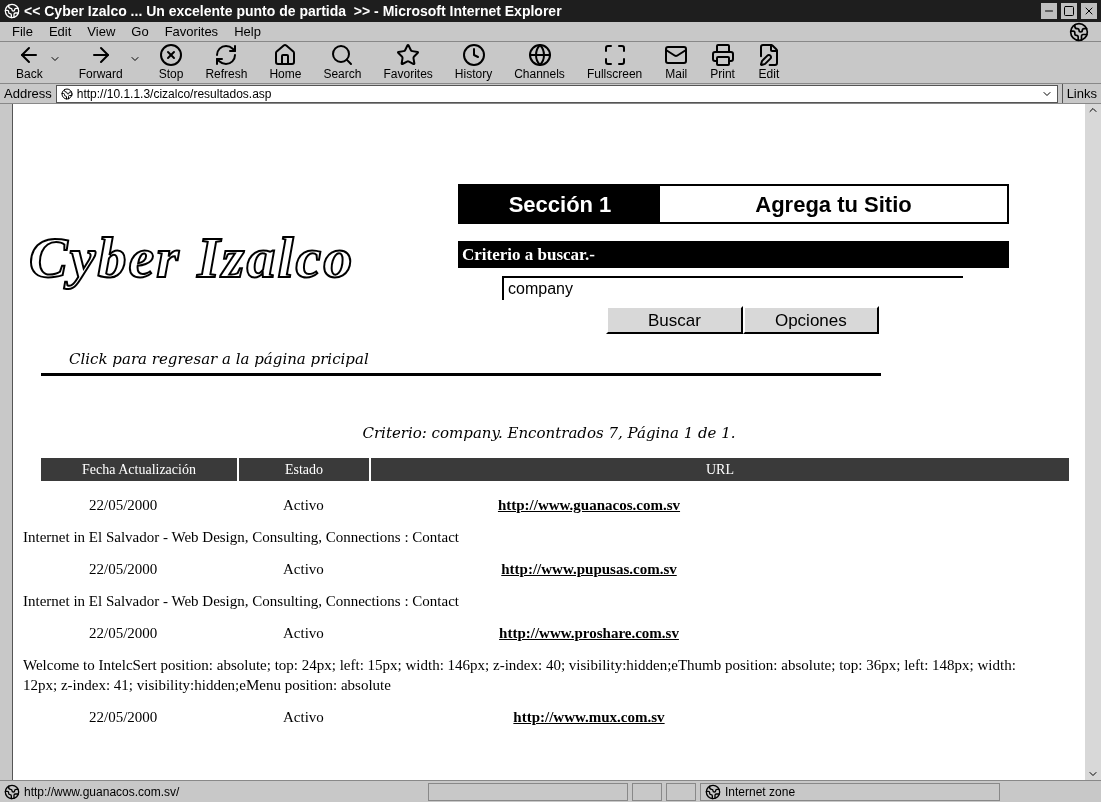 The height and width of the screenshot is (802, 1101). What do you see at coordinates (614, 62) in the screenshot?
I see `toolbar-button: Fullscreen` at bounding box center [614, 62].